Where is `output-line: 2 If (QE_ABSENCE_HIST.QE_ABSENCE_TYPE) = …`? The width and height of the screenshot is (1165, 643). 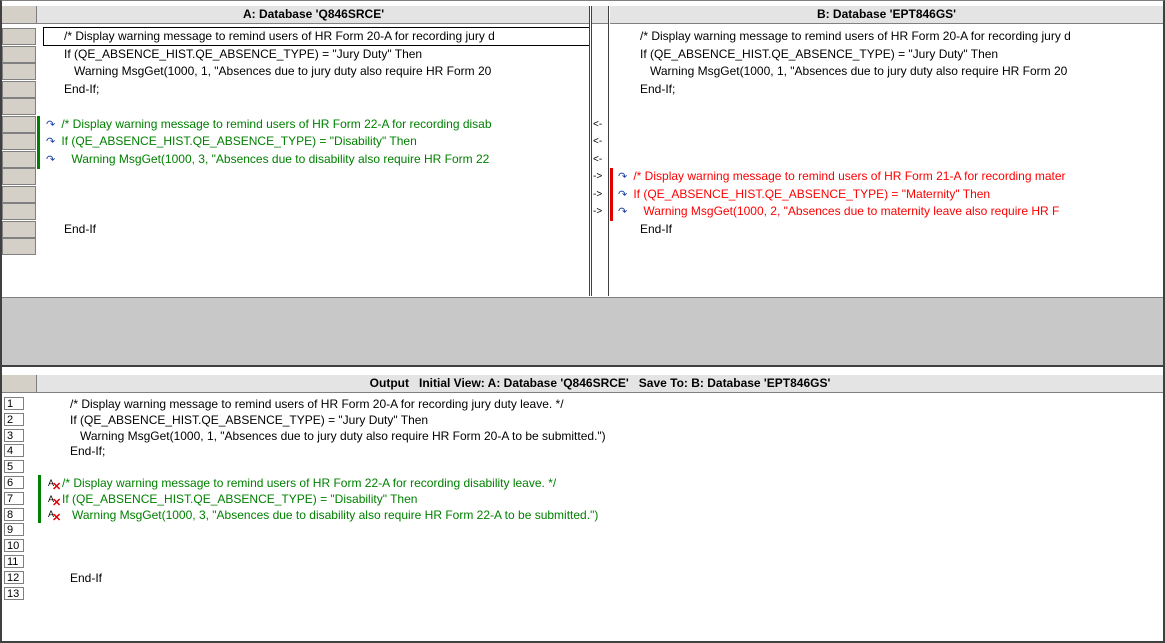
output-line: 2 If (QE_ABSENCE_HIST.QE_ABSENCE_TYPE) = … is located at coordinates (583, 420).